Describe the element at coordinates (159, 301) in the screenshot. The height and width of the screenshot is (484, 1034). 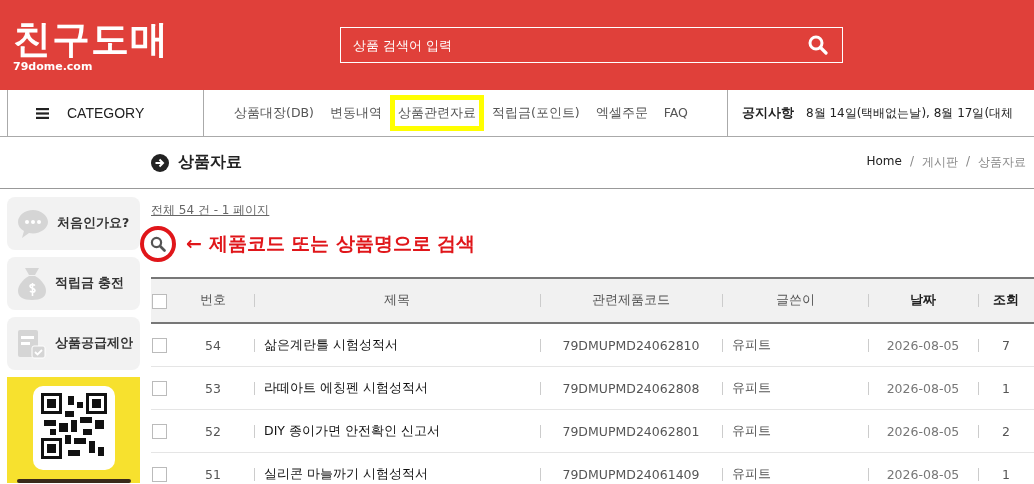
I see `select-all-checkbox` at that location.